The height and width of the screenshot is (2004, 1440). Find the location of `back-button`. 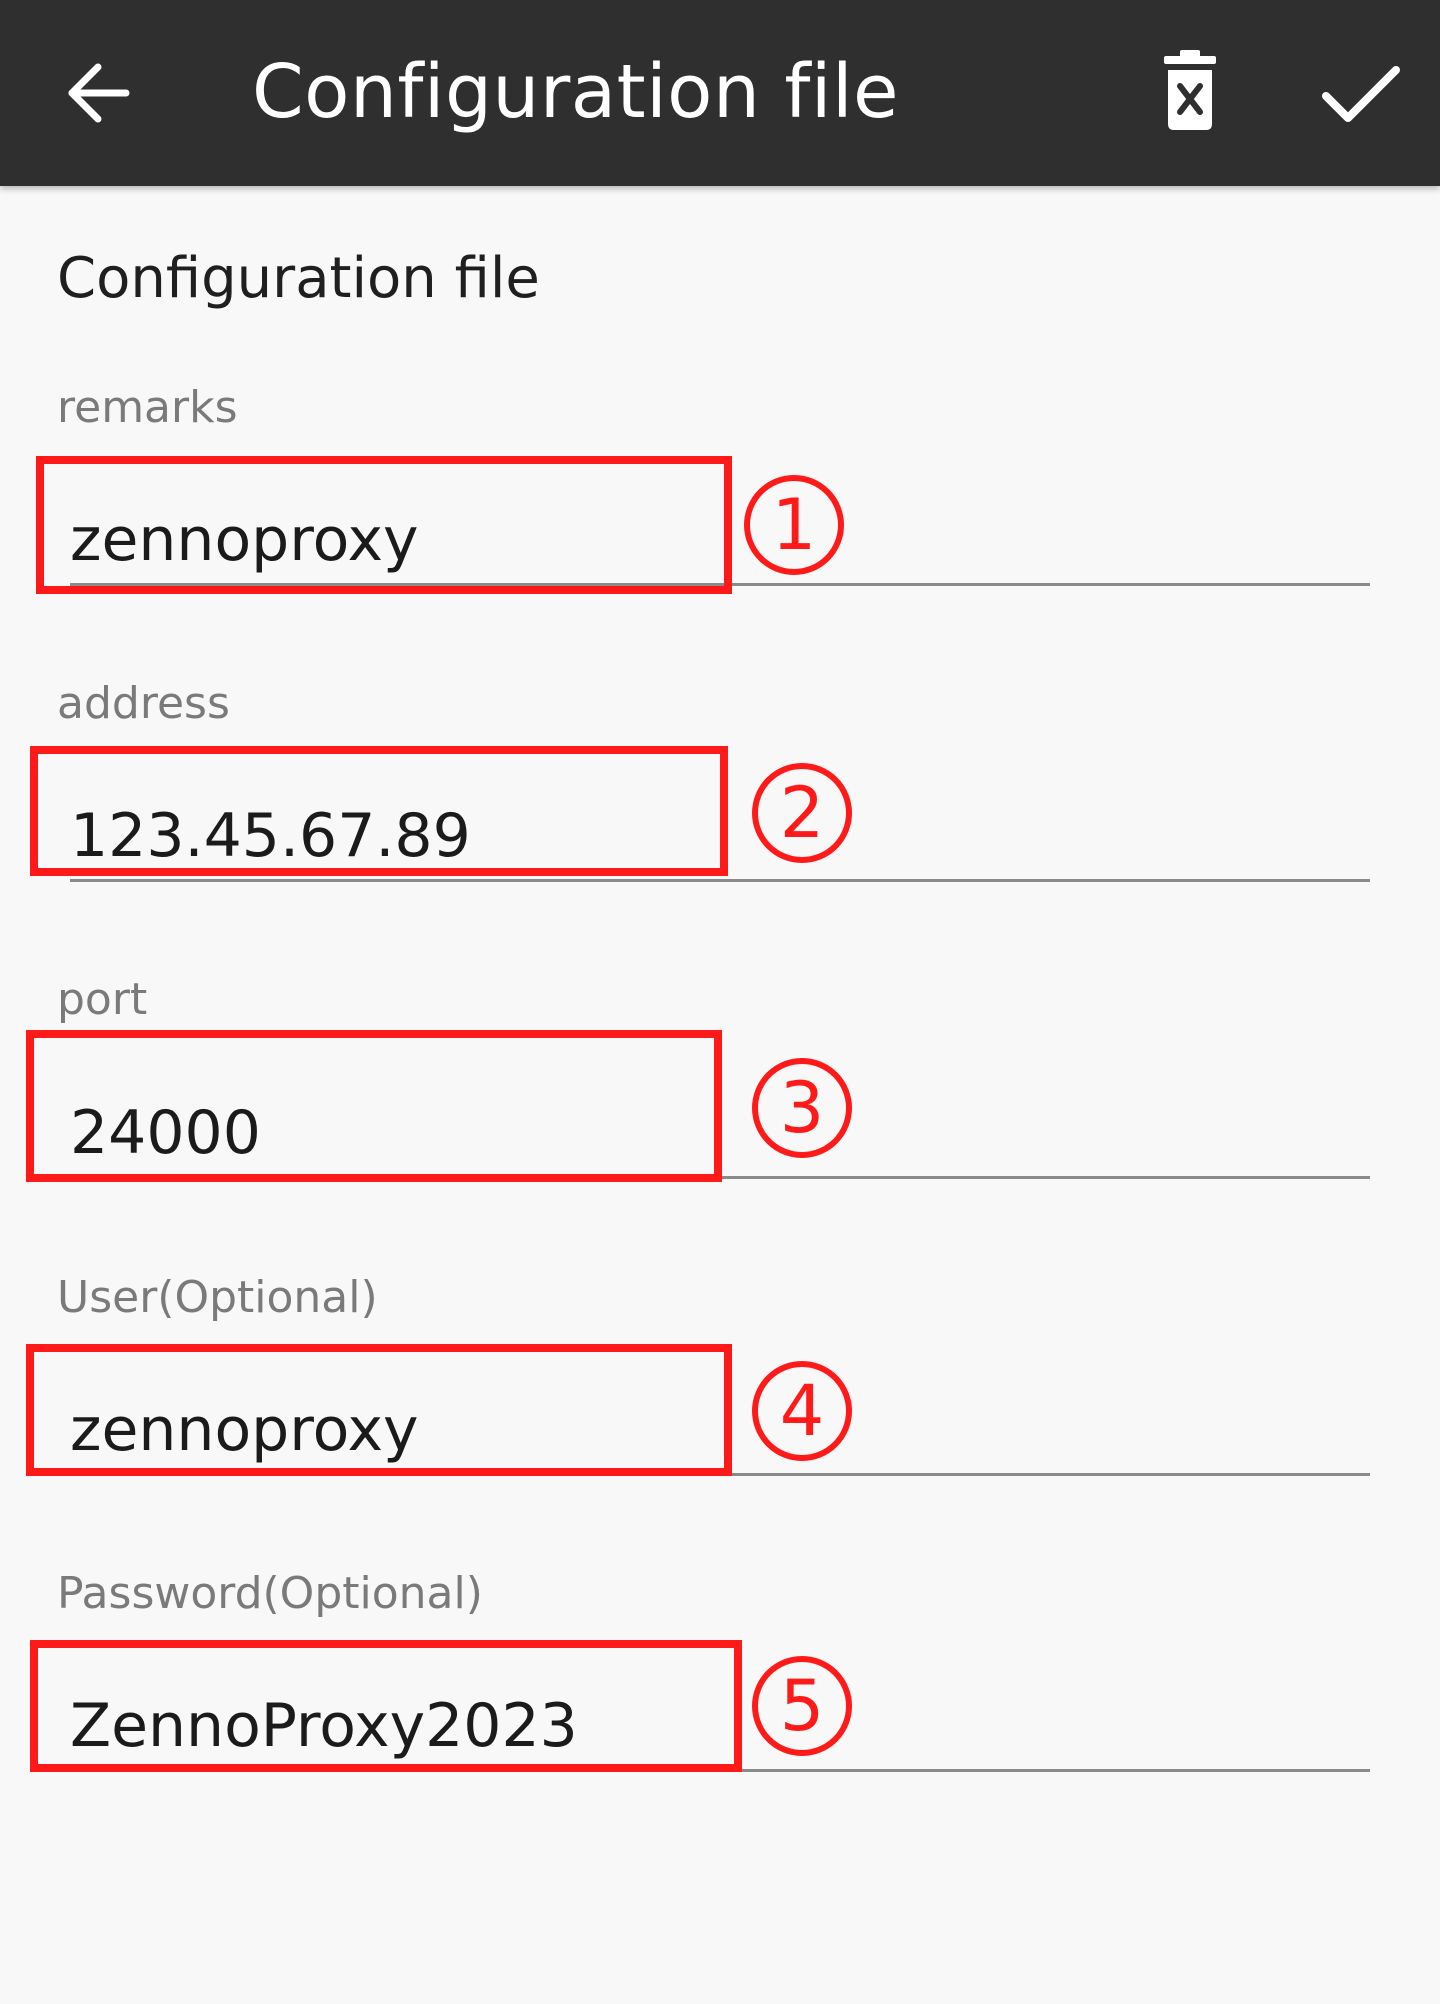

back-button is located at coordinates (108, 93).